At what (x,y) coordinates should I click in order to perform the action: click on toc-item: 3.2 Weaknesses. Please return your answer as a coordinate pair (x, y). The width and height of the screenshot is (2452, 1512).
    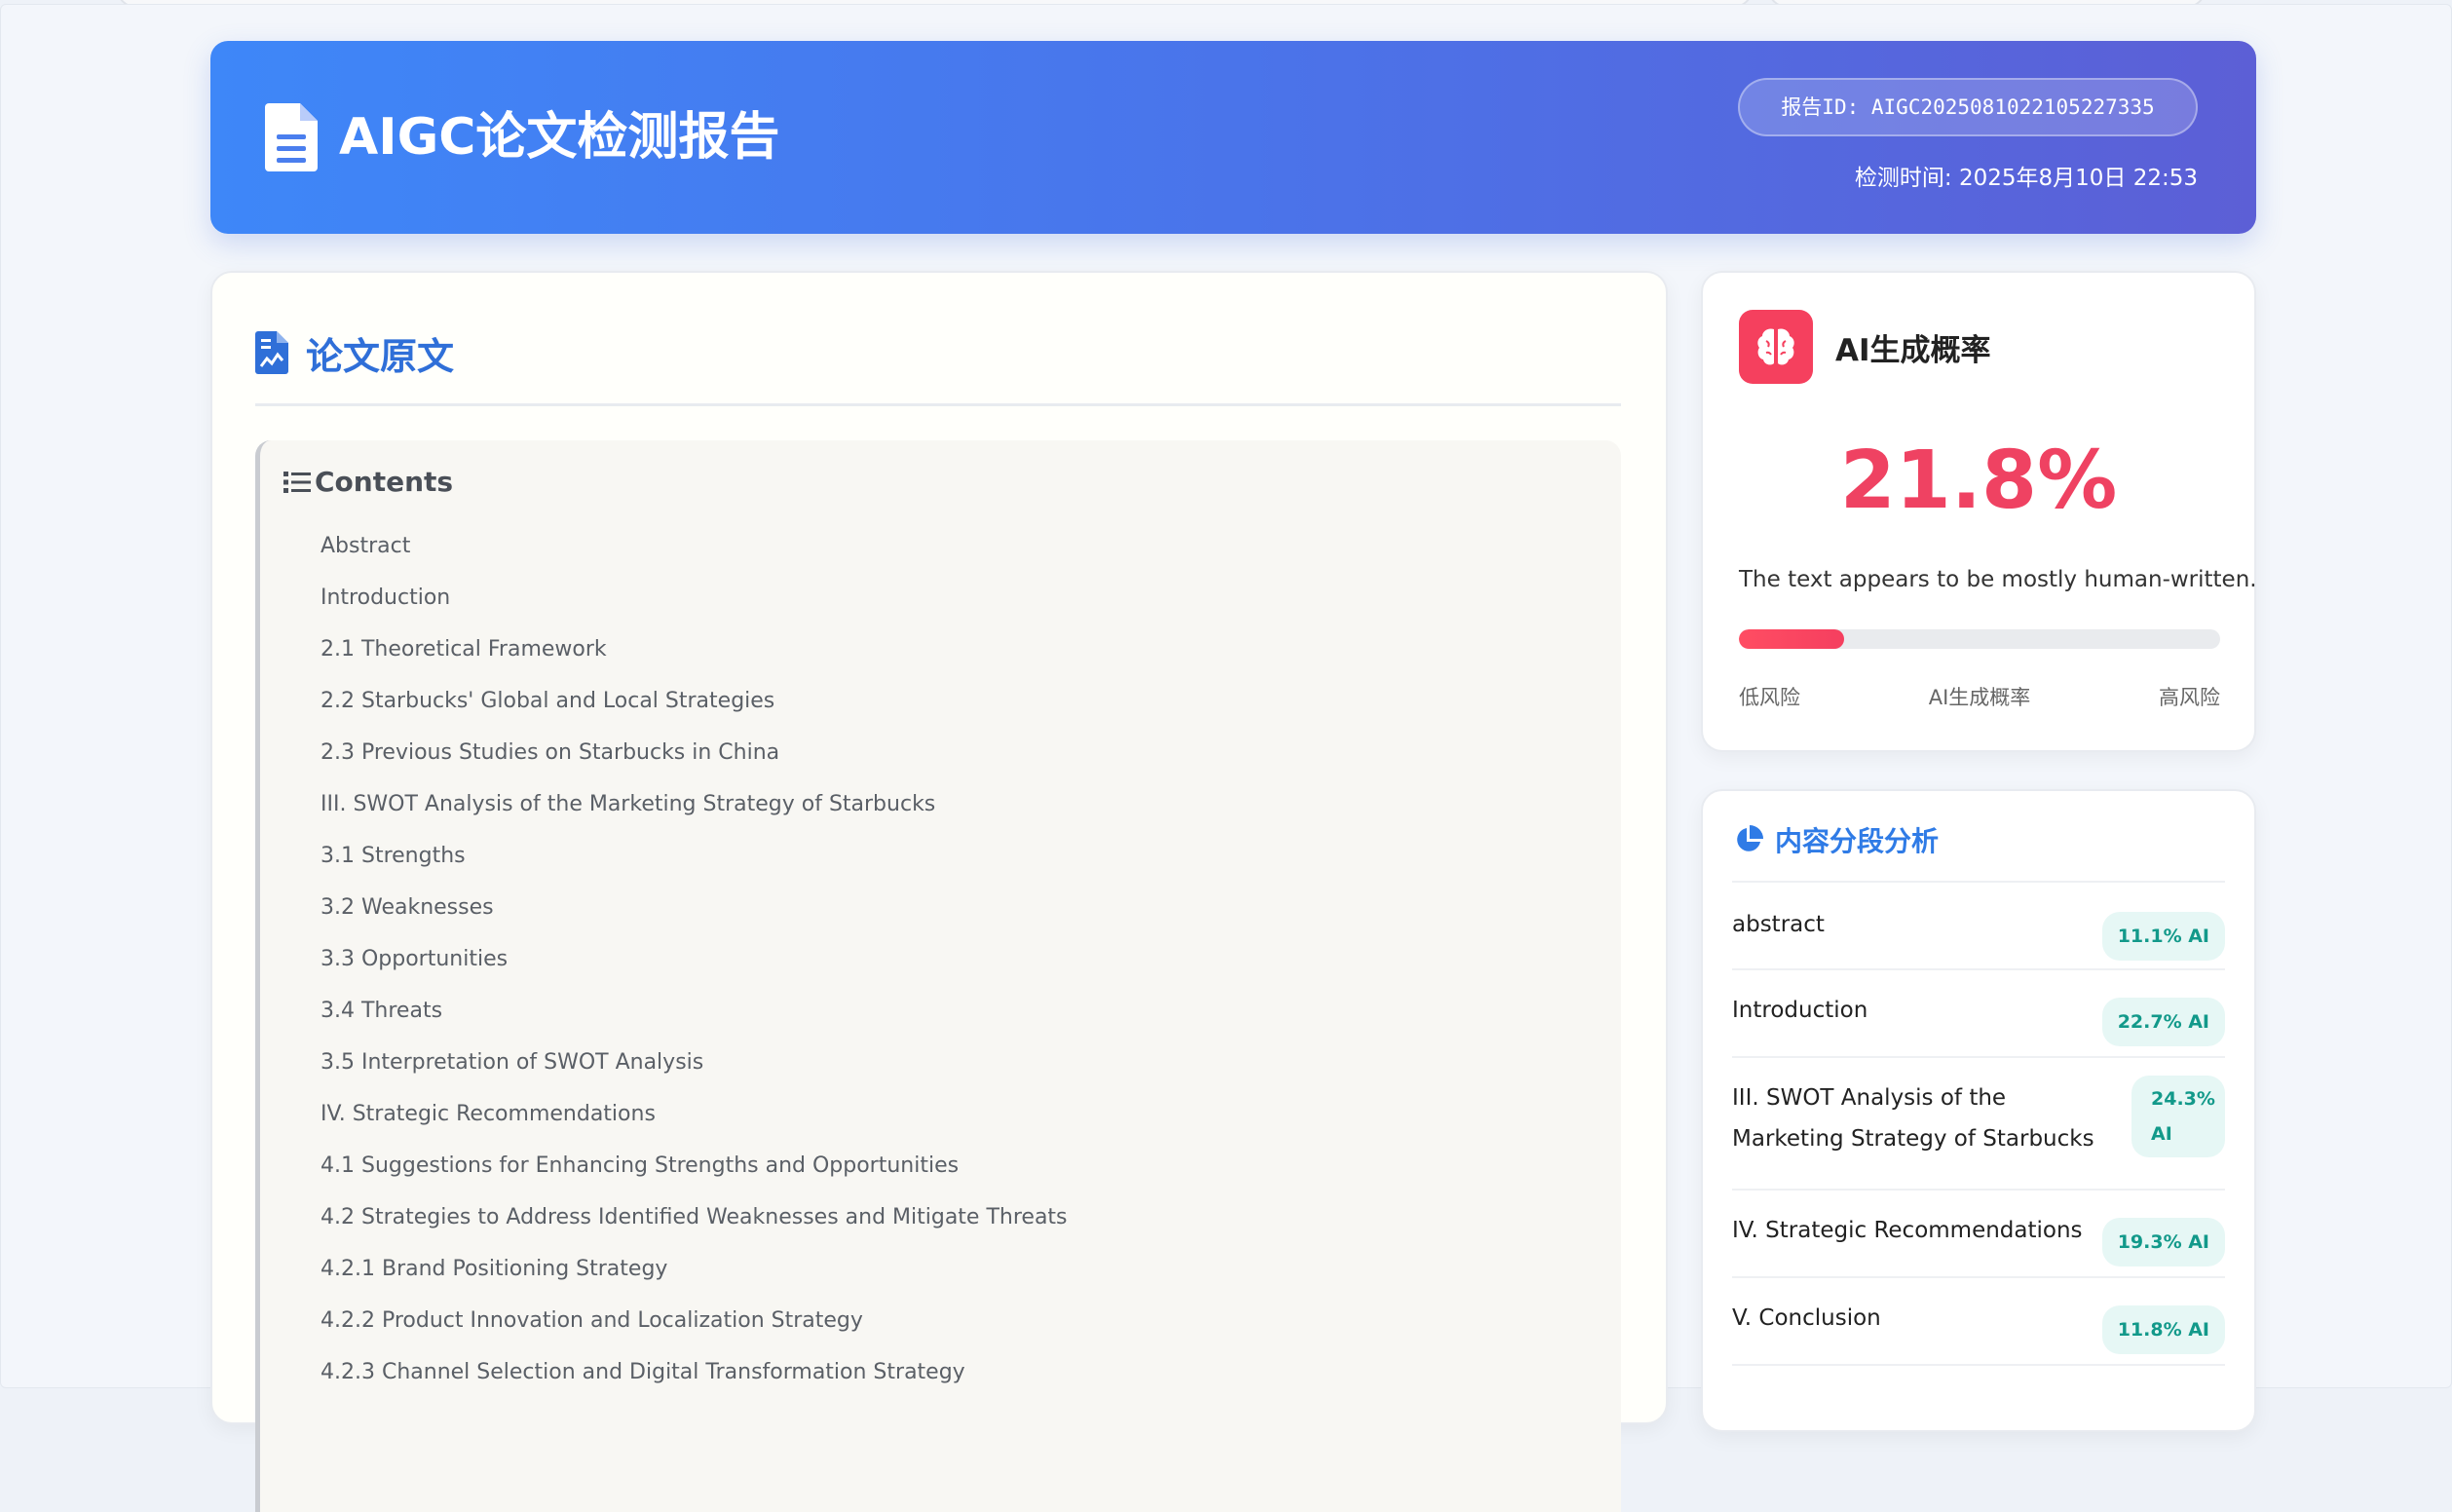
    Looking at the image, I should click on (694, 907).